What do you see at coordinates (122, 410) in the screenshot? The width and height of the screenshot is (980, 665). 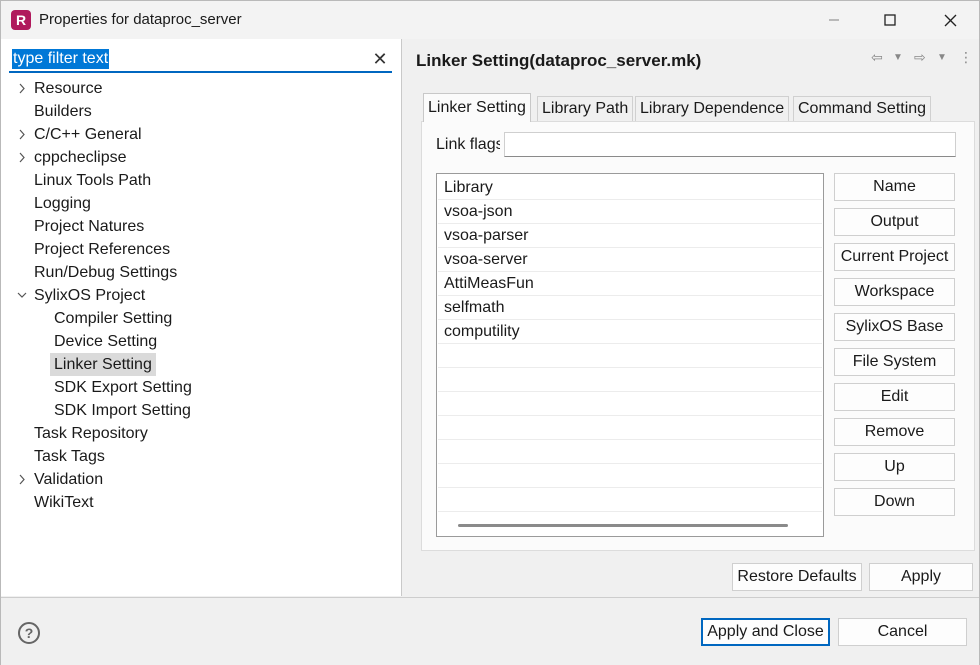 I see `tree-item-label: SDK Import Setting` at bounding box center [122, 410].